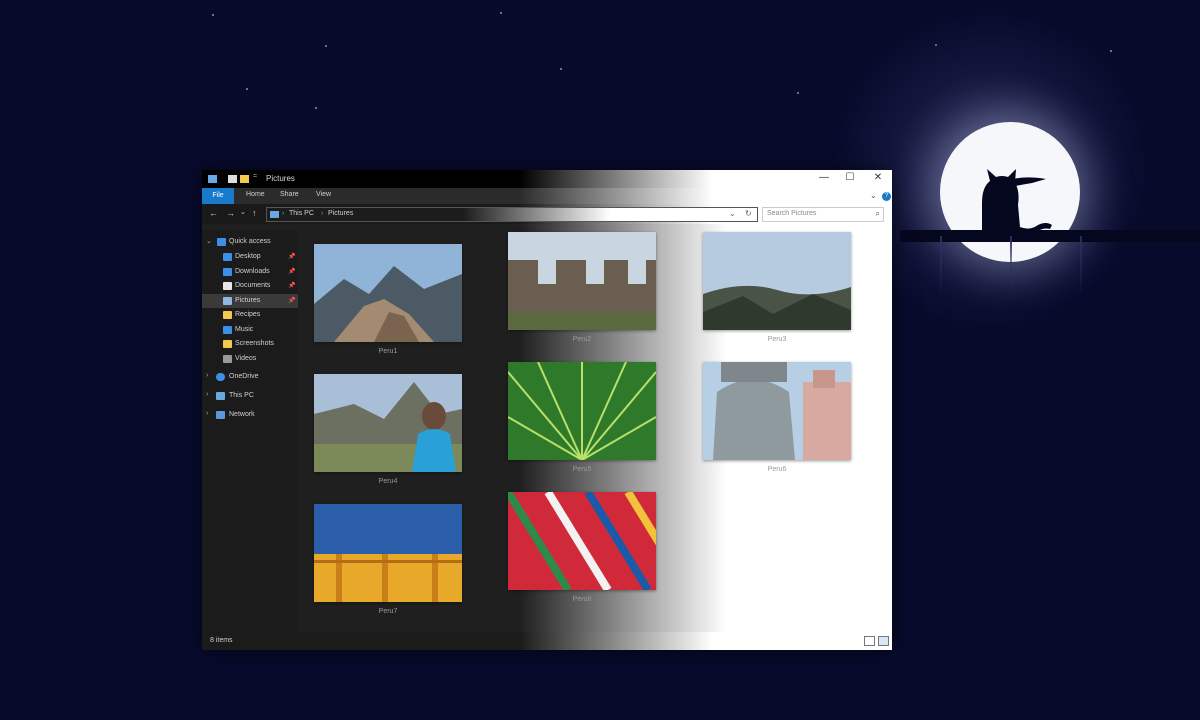 The image size is (1200, 720). What do you see at coordinates (748, 213) in the screenshot?
I see `refresh-icon: ↻` at bounding box center [748, 213].